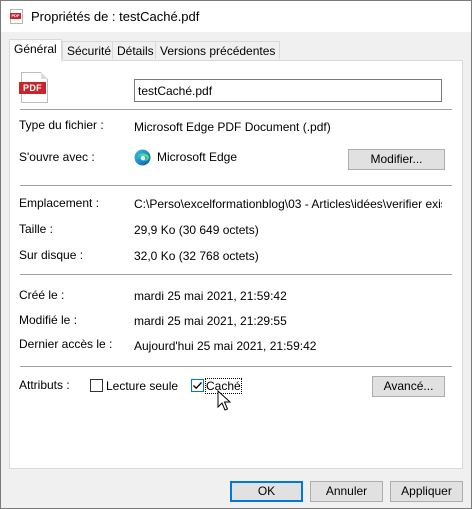 The width and height of the screenshot is (472, 509). Describe the element at coordinates (426, 491) in the screenshot. I see `apply-button: Appliquer` at that location.